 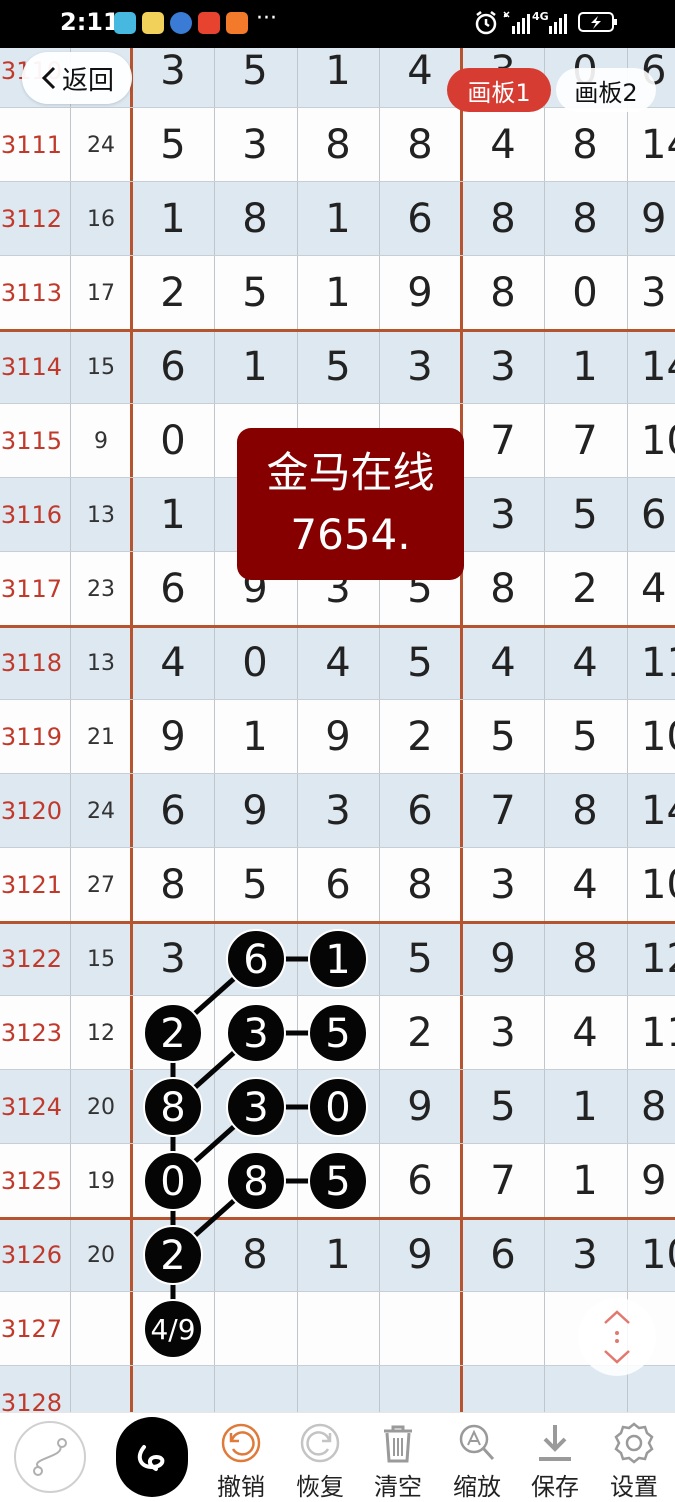 I want to click on tool-label: 保存, so click(x=555, y=1487).